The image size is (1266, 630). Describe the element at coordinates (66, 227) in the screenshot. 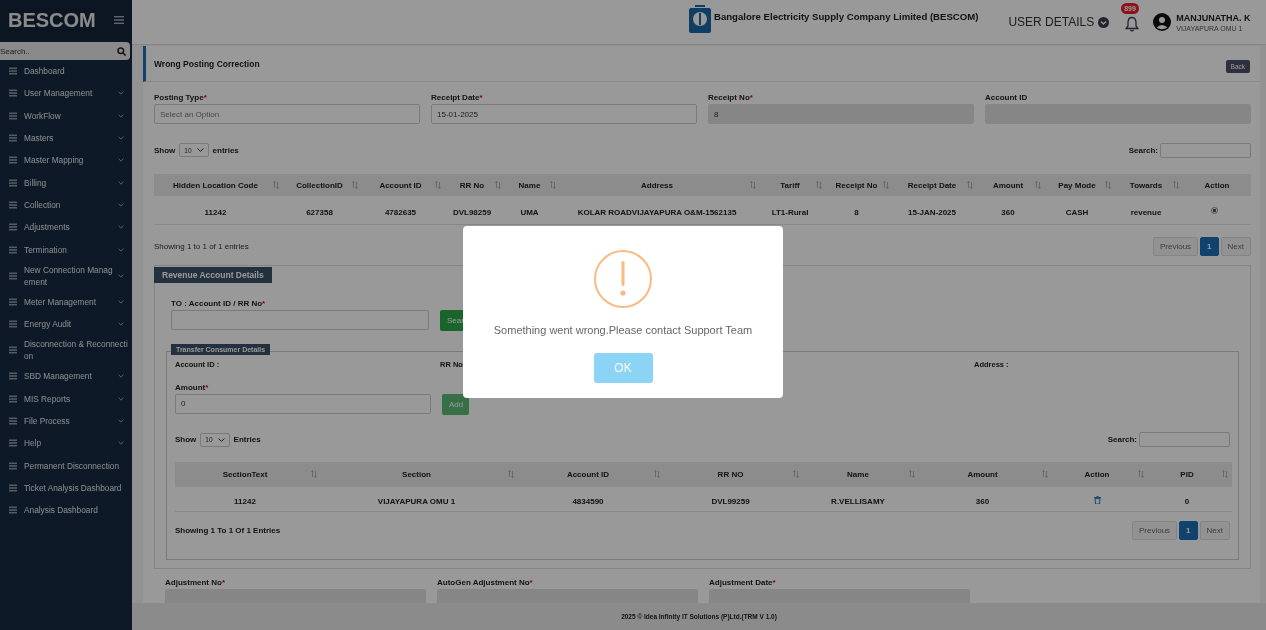

I see `sidebar-item: Adjustments` at that location.